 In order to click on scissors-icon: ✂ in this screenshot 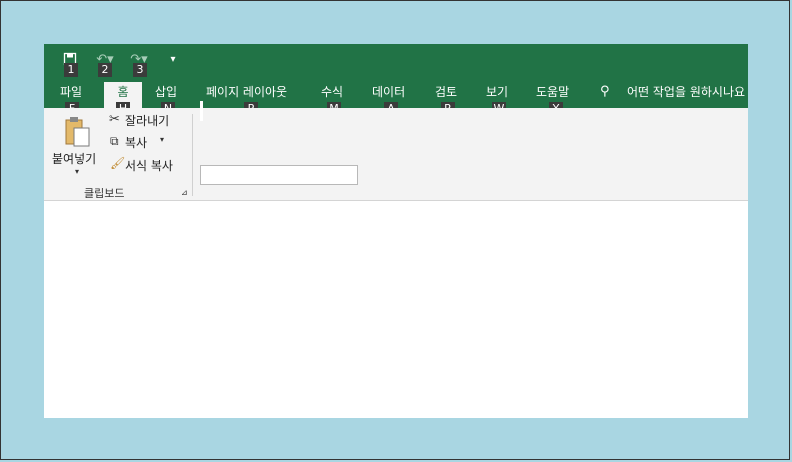, I will do `click(114, 119)`.